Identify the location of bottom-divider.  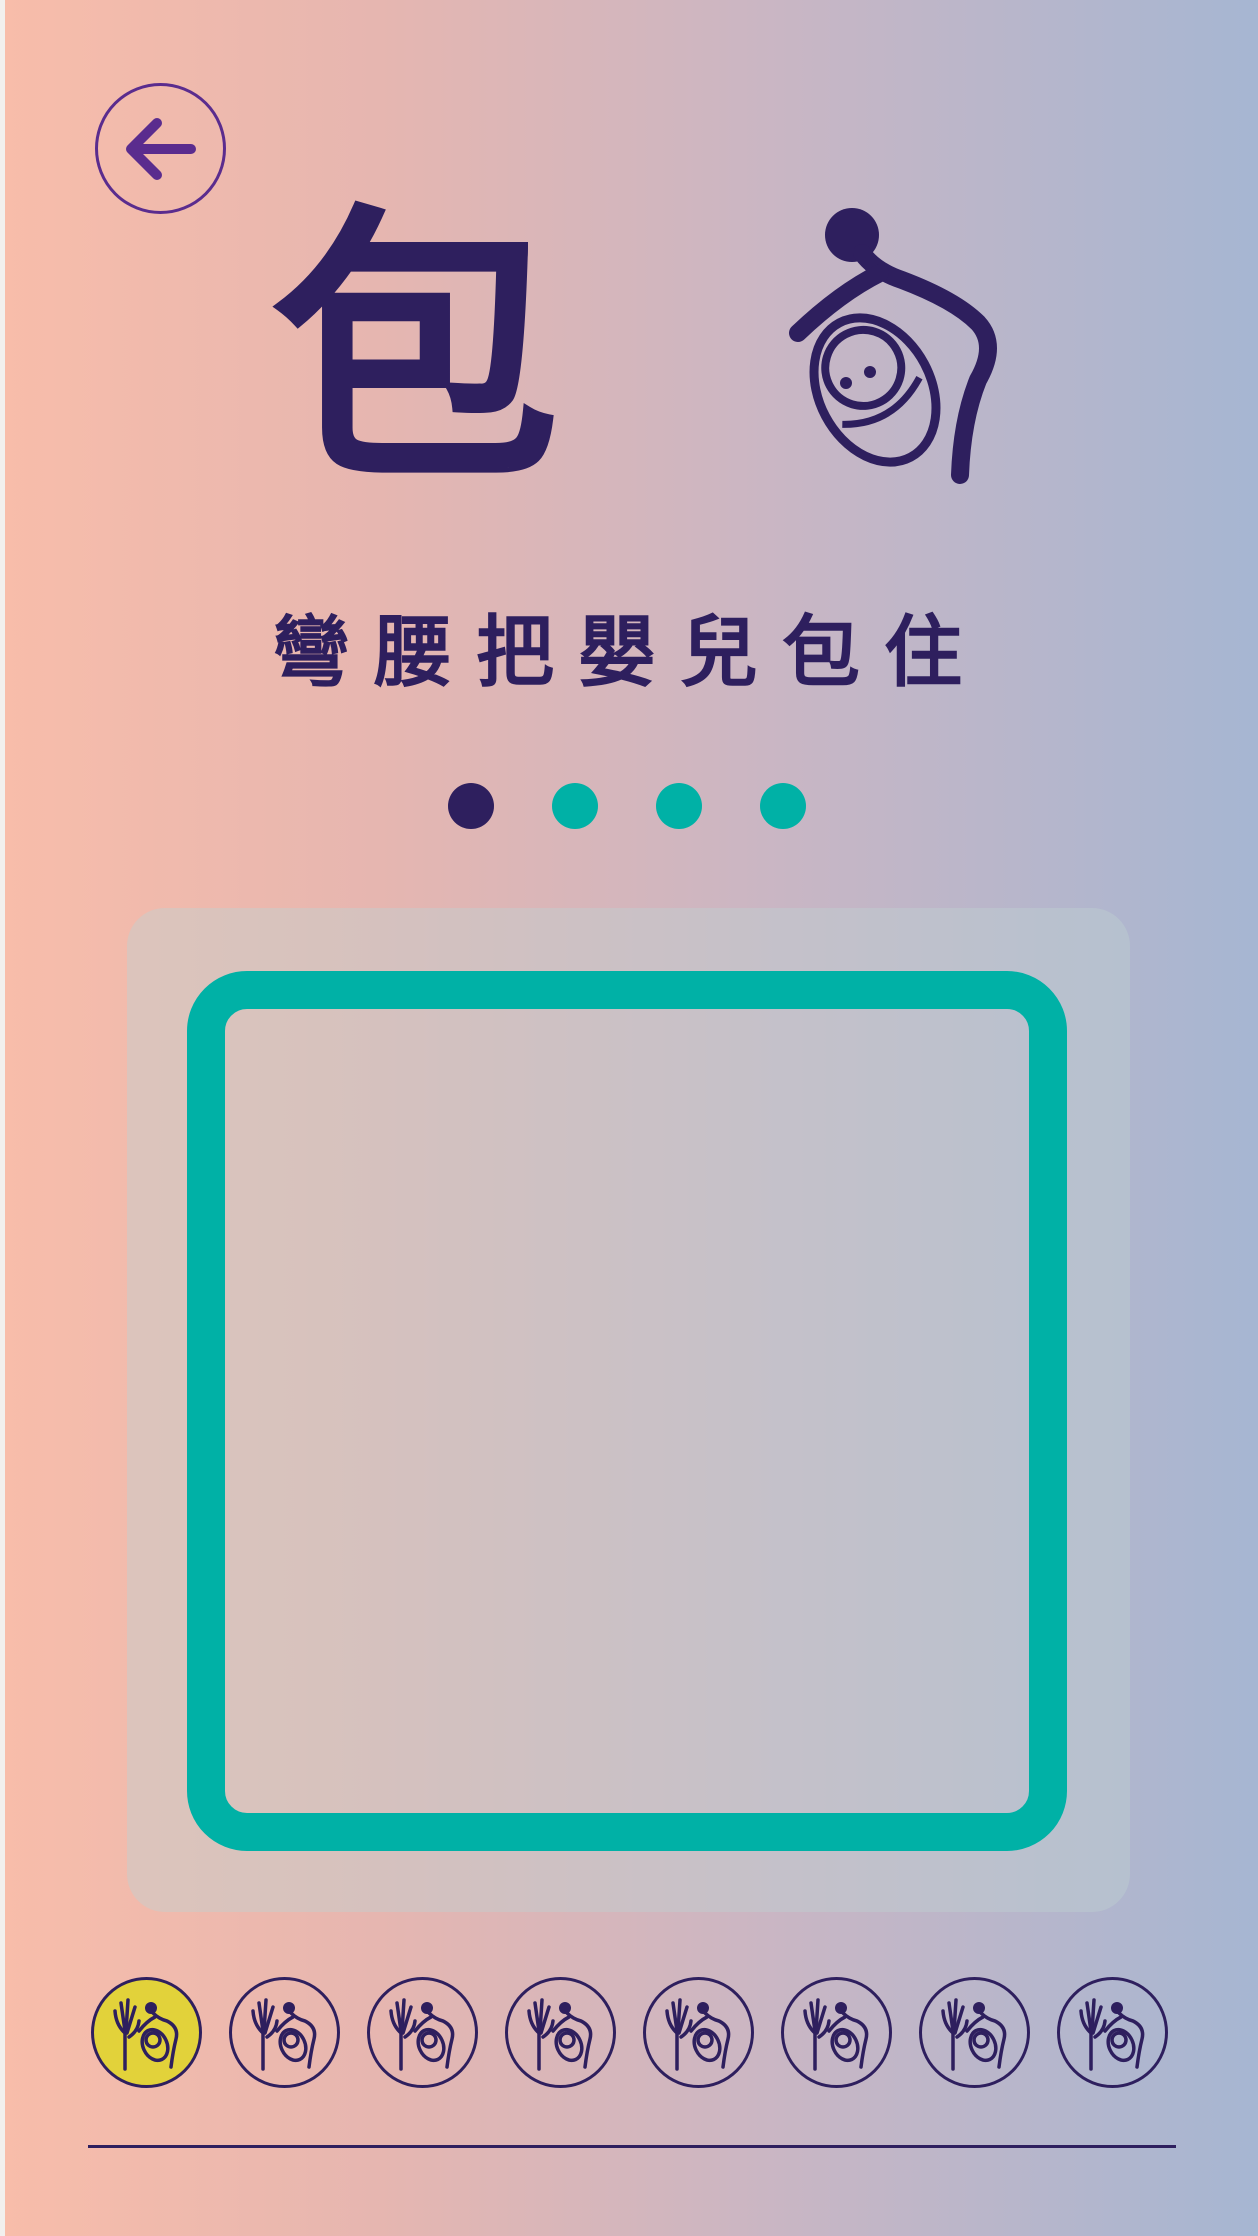
(632, 2146).